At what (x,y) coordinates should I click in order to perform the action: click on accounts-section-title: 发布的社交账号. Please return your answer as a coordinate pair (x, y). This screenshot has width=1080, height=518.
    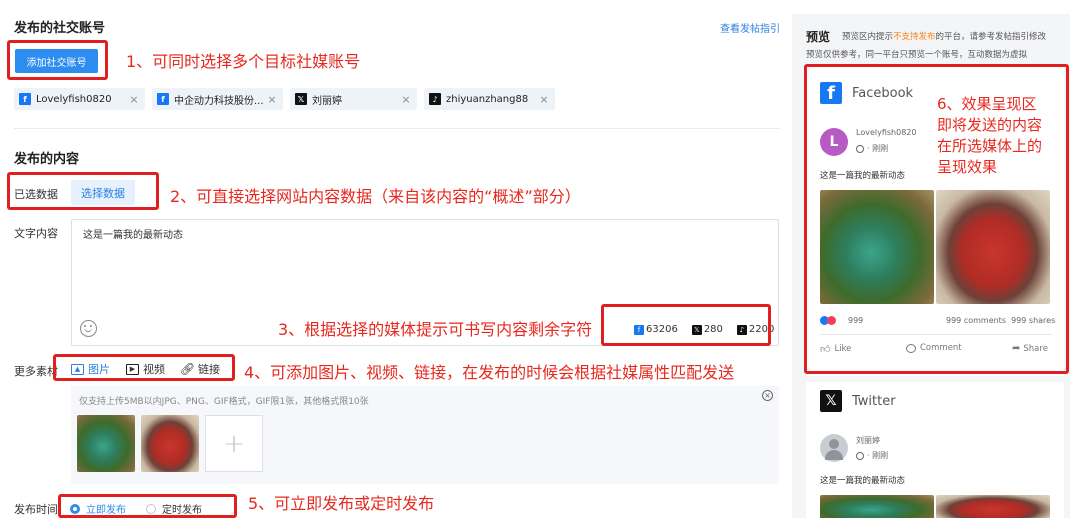
    Looking at the image, I should click on (60, 28).